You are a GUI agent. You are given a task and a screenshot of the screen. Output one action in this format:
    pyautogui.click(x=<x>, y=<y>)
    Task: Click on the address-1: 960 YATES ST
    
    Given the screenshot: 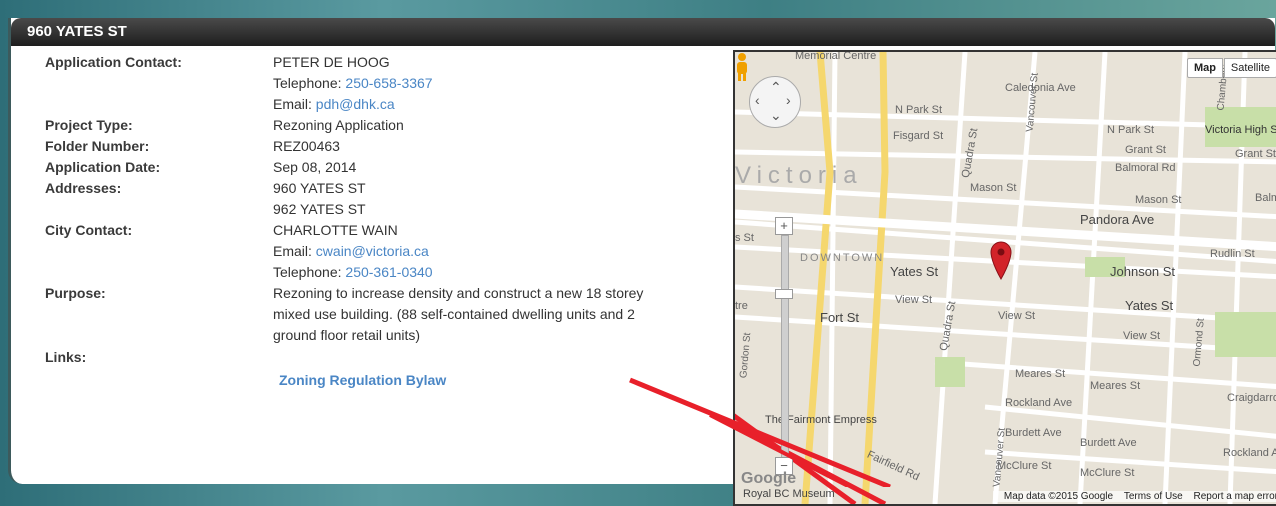 What is the action you would take?
    pyautogui.click(x=319, y=188)
    